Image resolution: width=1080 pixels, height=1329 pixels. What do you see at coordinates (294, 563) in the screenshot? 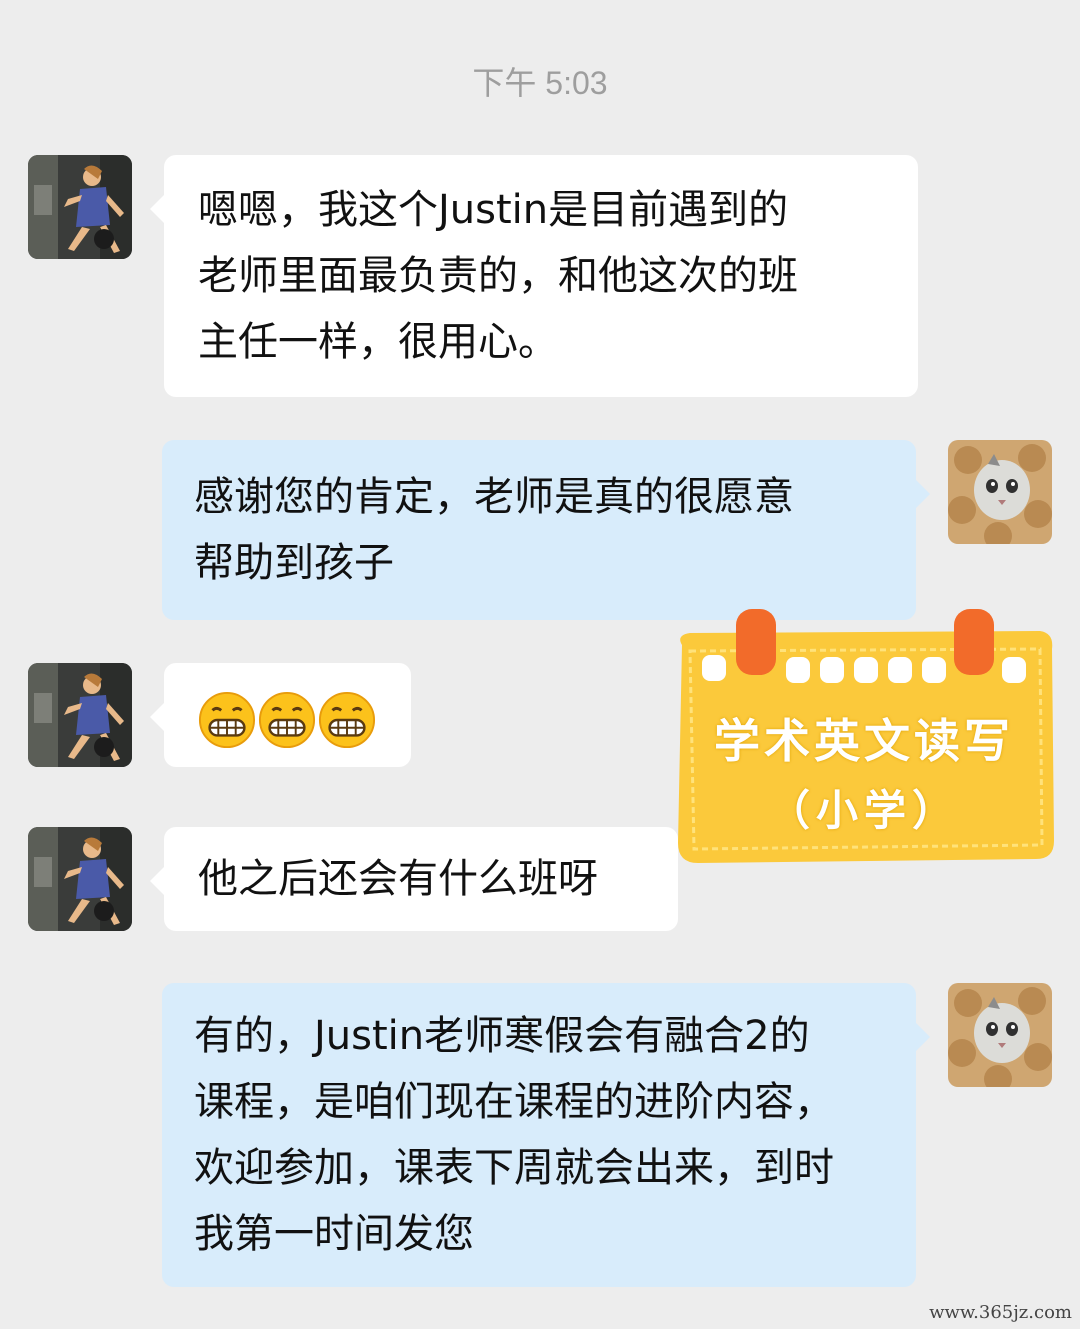
I see `message-line: 帮助到孩子` at bounding box center [294, 563].